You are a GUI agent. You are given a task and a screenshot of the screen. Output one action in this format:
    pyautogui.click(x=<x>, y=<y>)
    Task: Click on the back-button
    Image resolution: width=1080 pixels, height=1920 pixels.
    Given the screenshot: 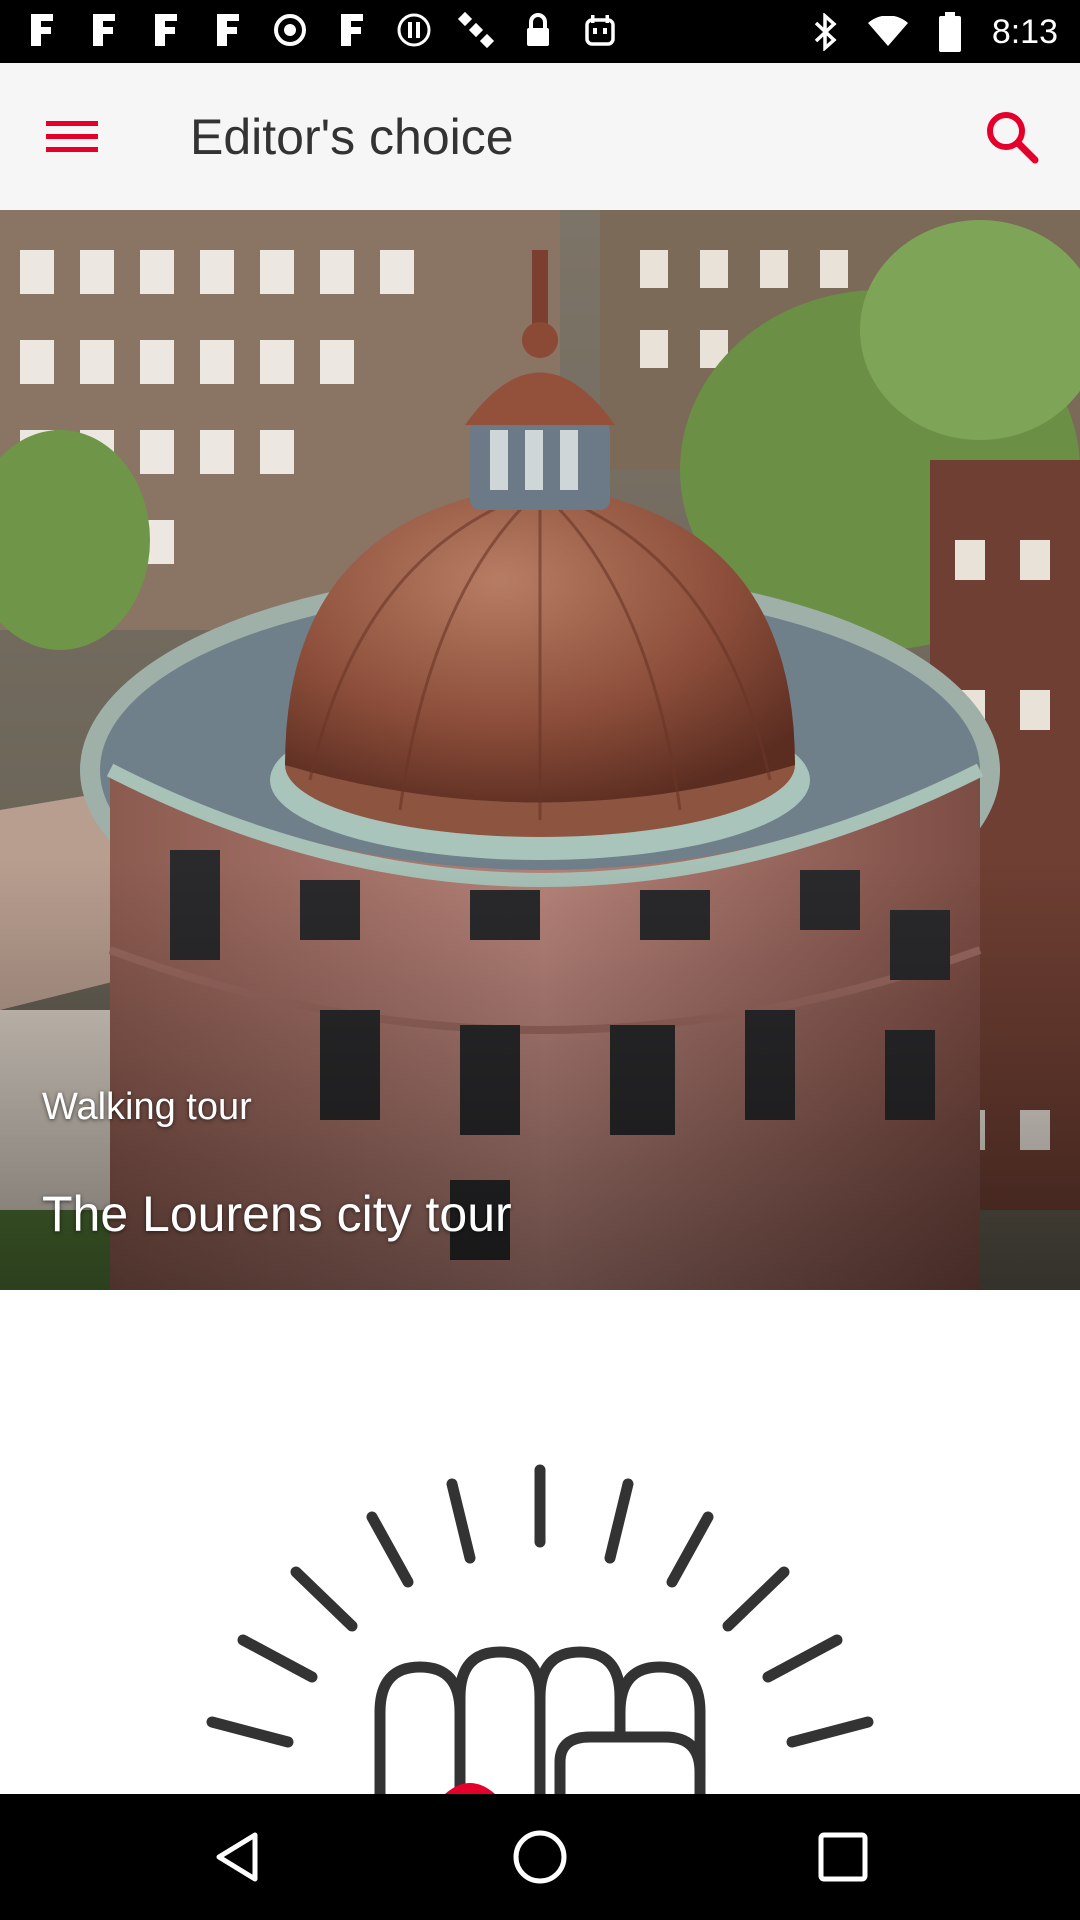 What is the action you would take?
    pyautogui.click(x=237, y=1857)
    